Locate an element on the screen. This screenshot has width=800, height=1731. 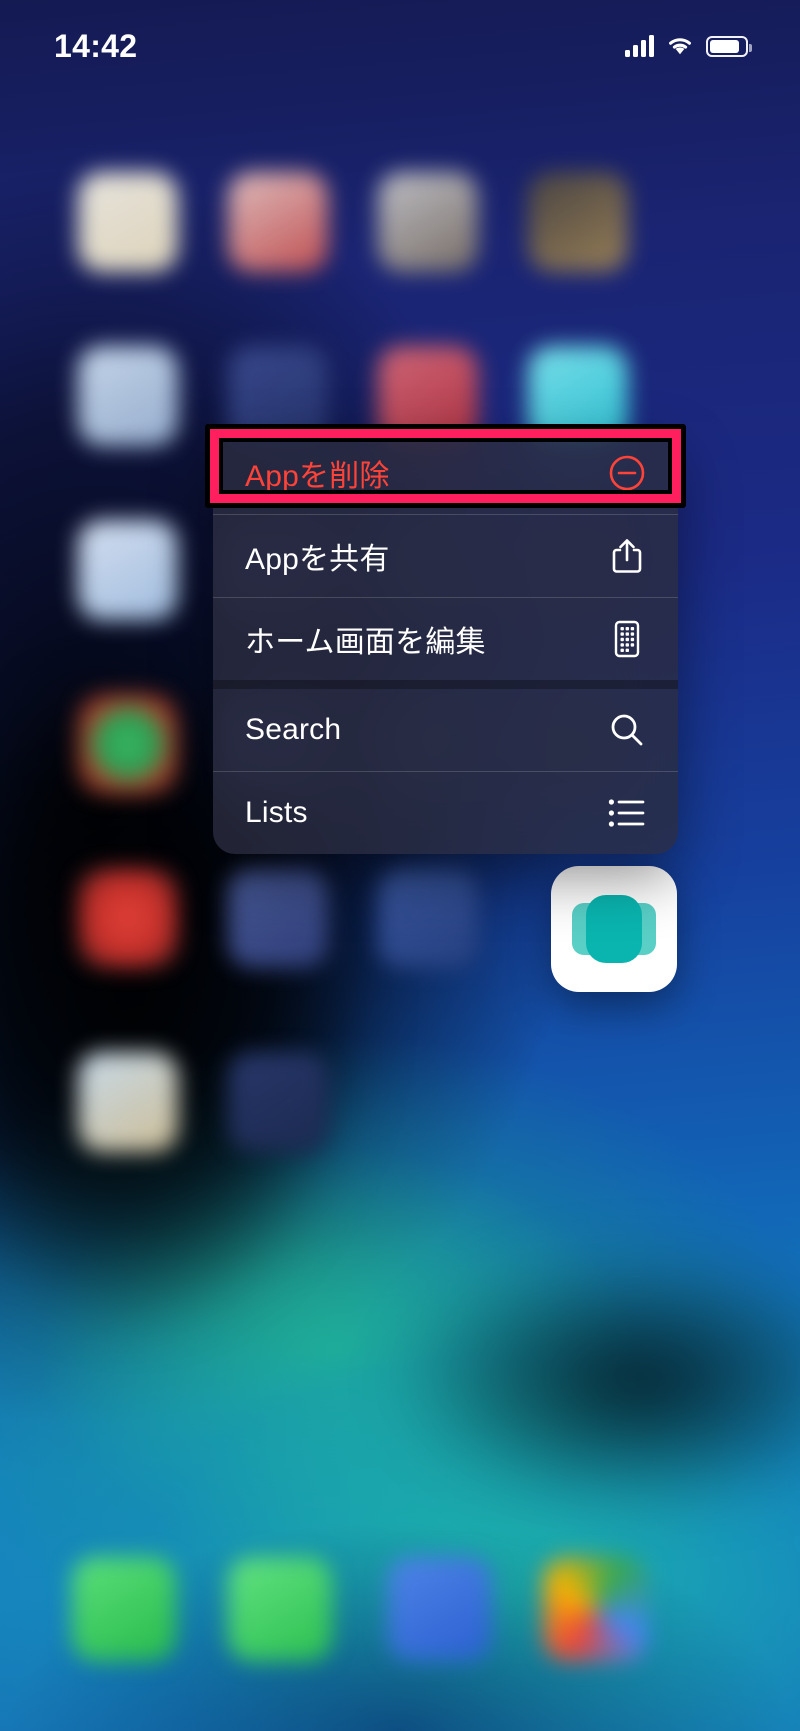
app-icon-glyph-core is located at coordinates (614, 929).